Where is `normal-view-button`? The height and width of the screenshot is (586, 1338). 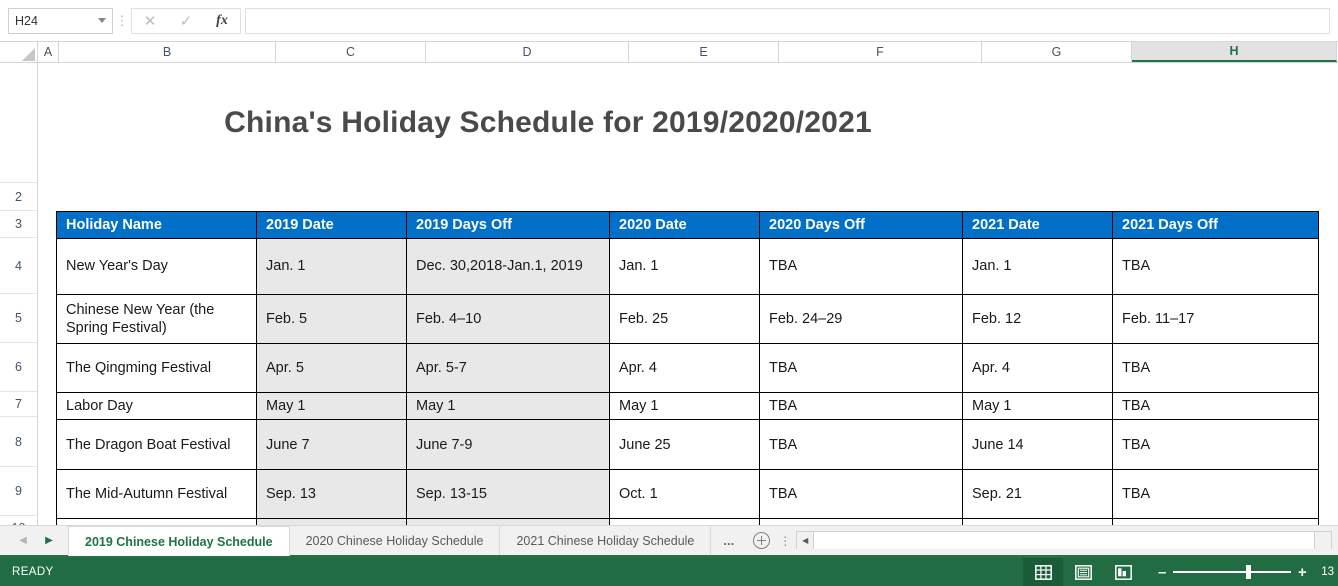
normal-view-button is located at coordinates (1043, 572).